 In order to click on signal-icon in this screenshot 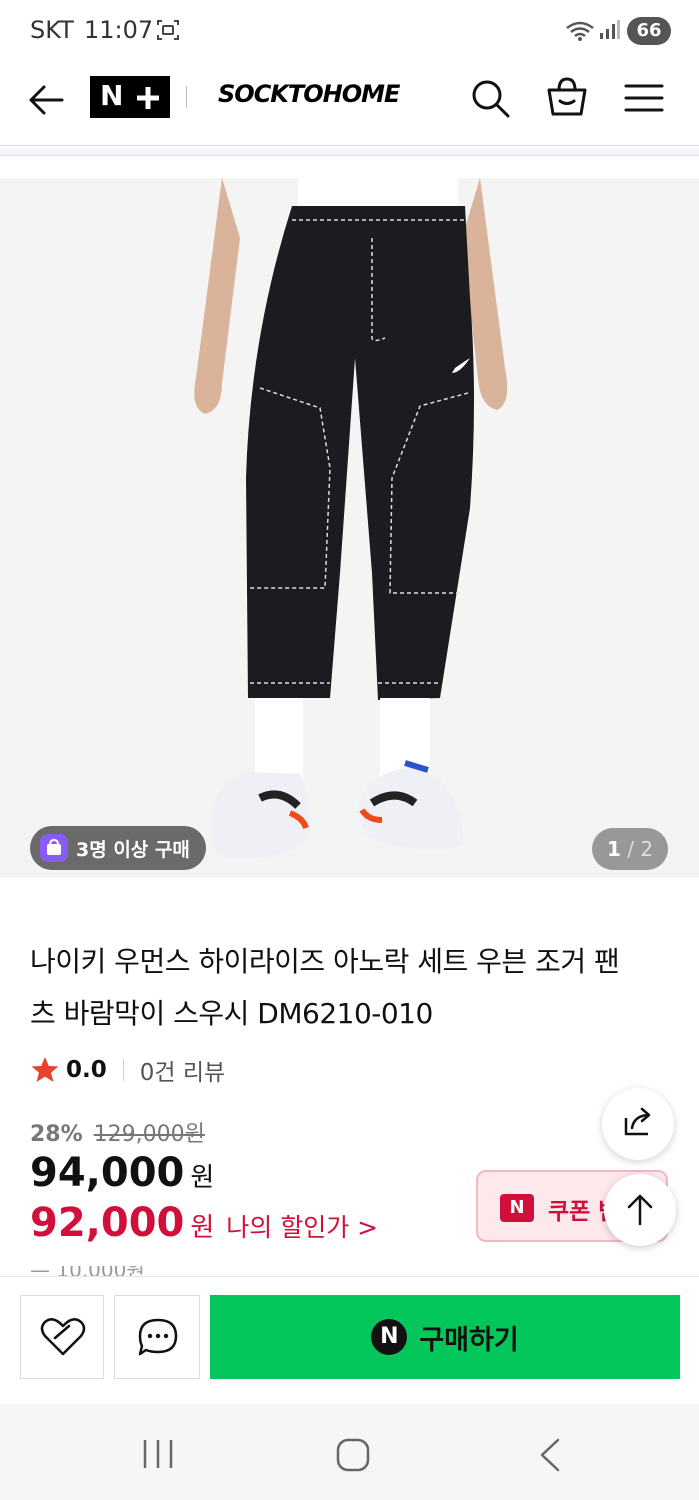, I will do `click(610, 29)`.